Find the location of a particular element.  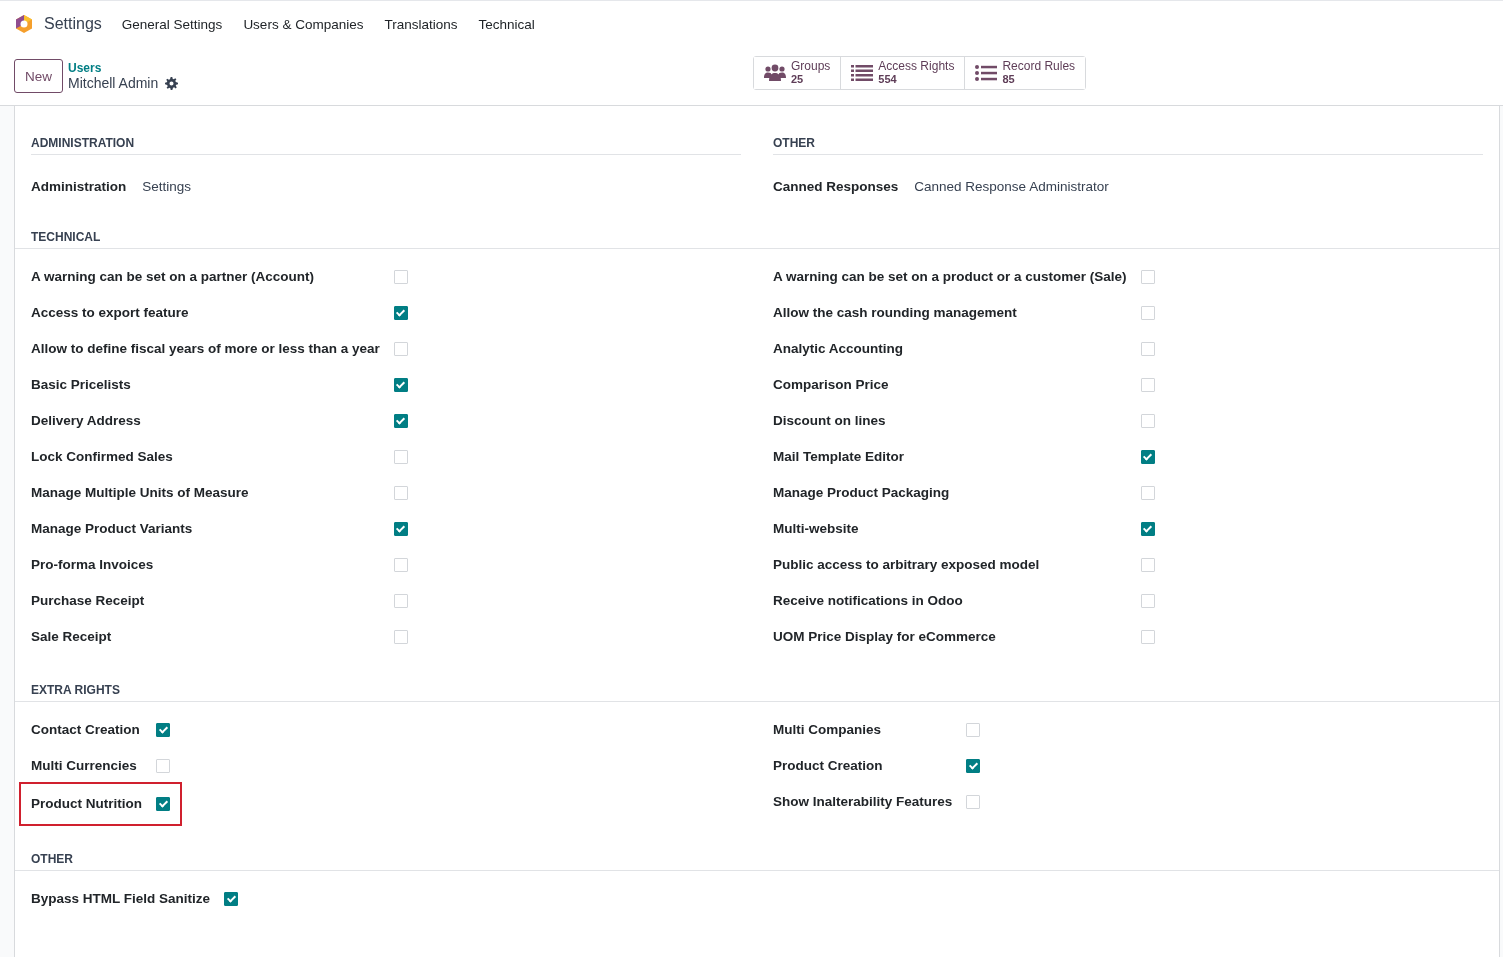

checkbox-label: Show Inalterability Features is located at coordinates (863, 802).